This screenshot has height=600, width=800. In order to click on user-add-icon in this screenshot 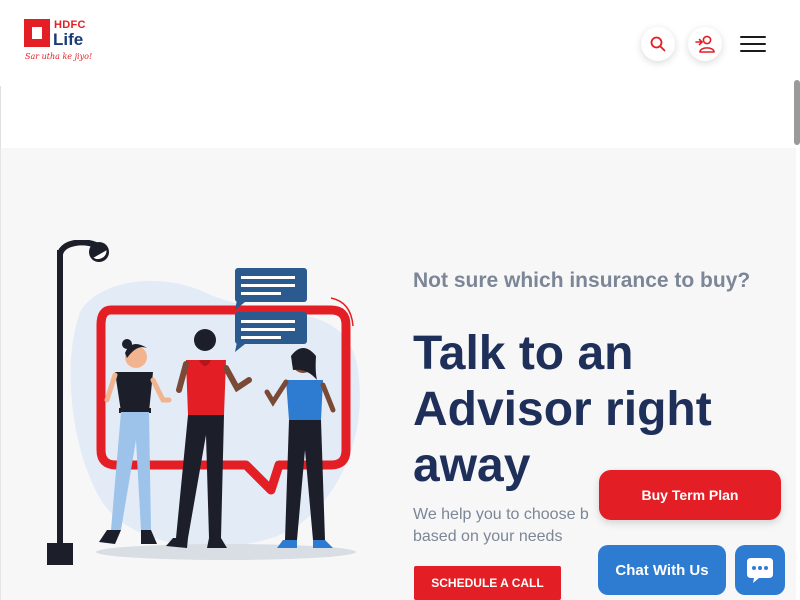, I will do `click(705, 44)`.